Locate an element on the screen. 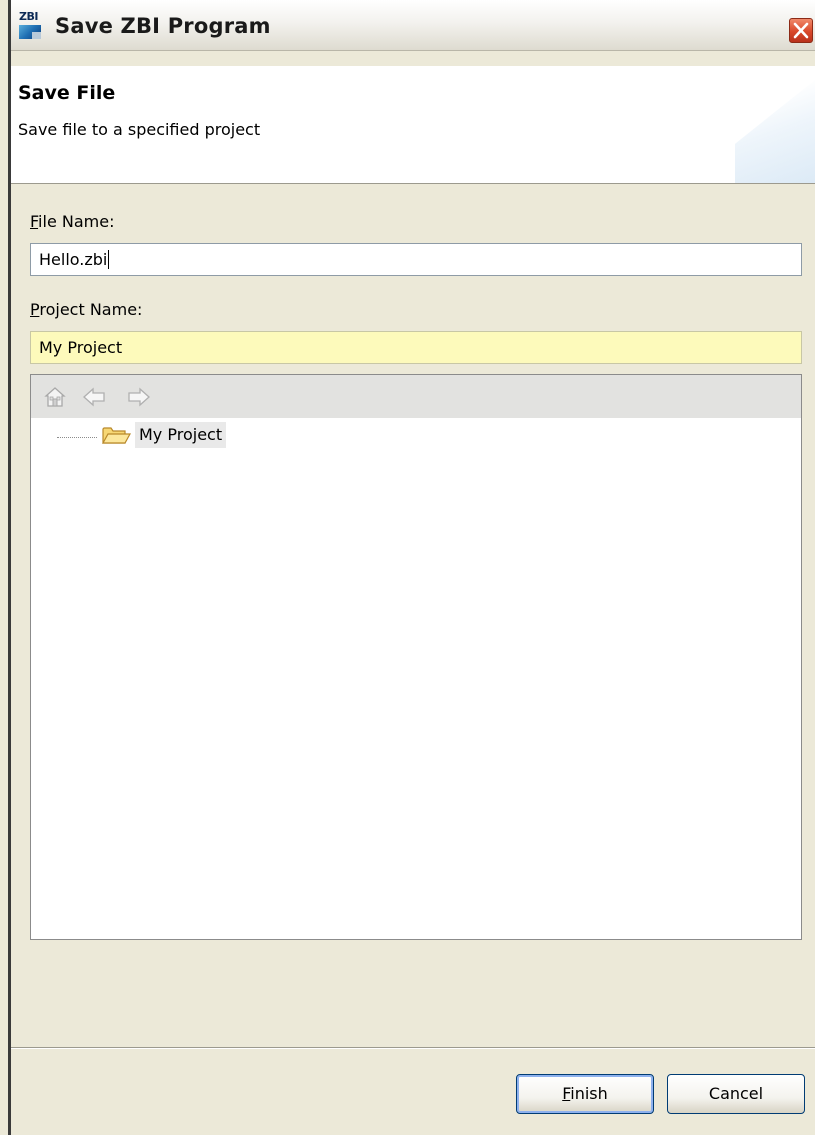 Image resolution: width=815 pixels, height=1135 pixels. close-button is located at coordinates (801, 30).